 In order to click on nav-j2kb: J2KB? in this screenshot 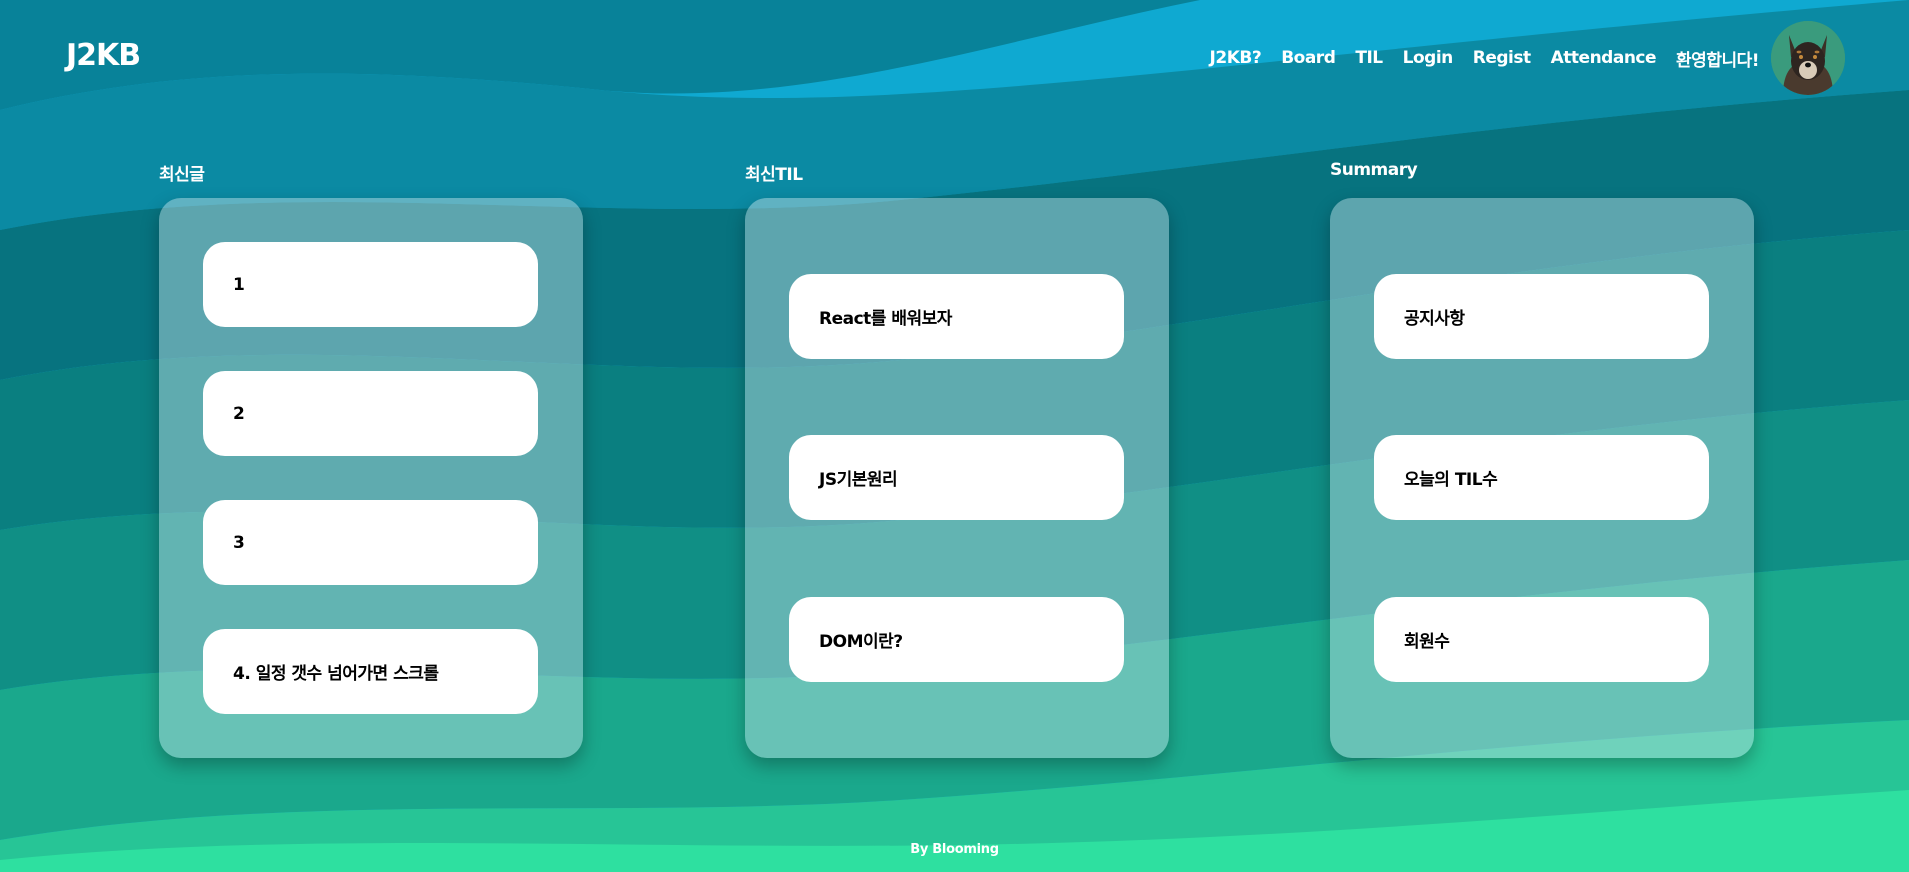, I will do `click(1236, 58)`.